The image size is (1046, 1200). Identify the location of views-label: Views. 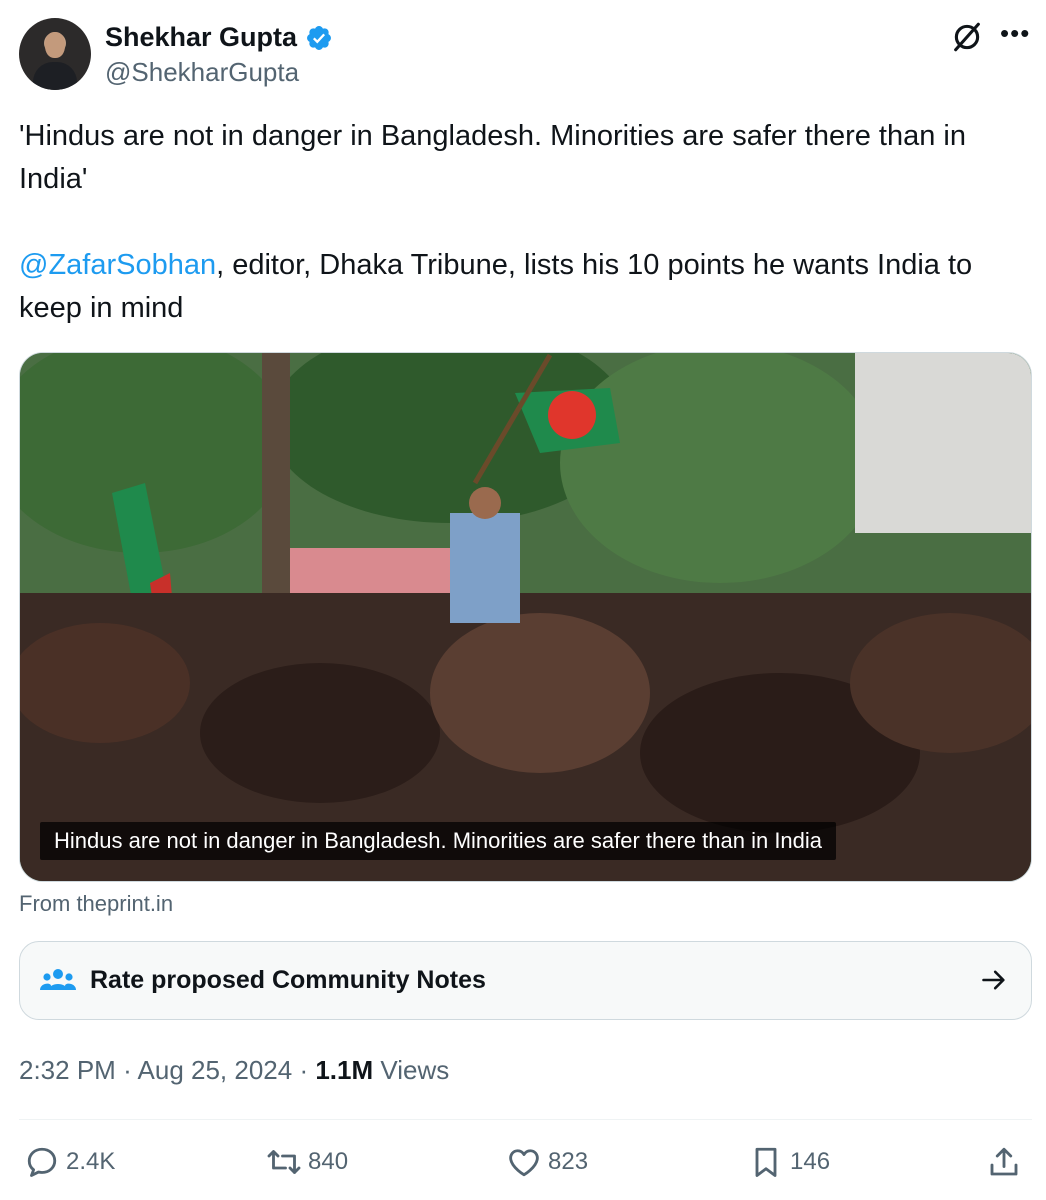
(415, 1070).